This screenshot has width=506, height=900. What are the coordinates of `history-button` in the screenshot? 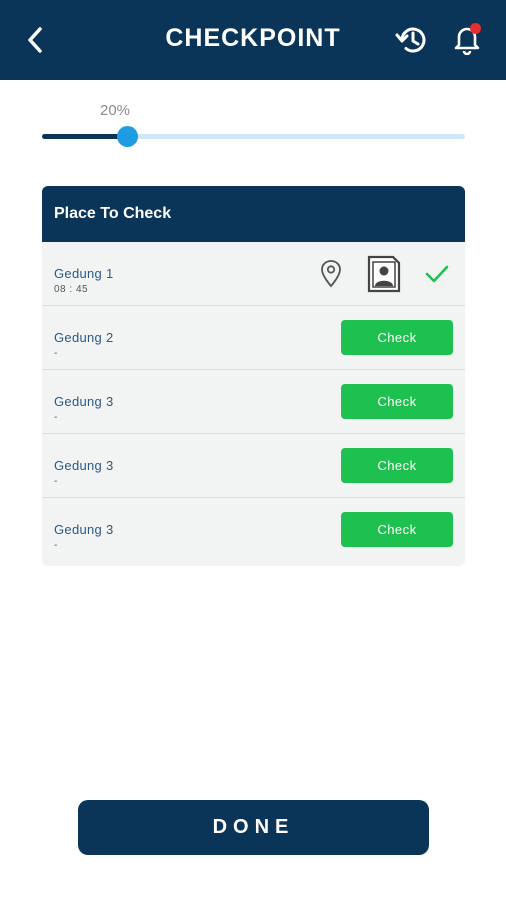 It's located at (411, 40).